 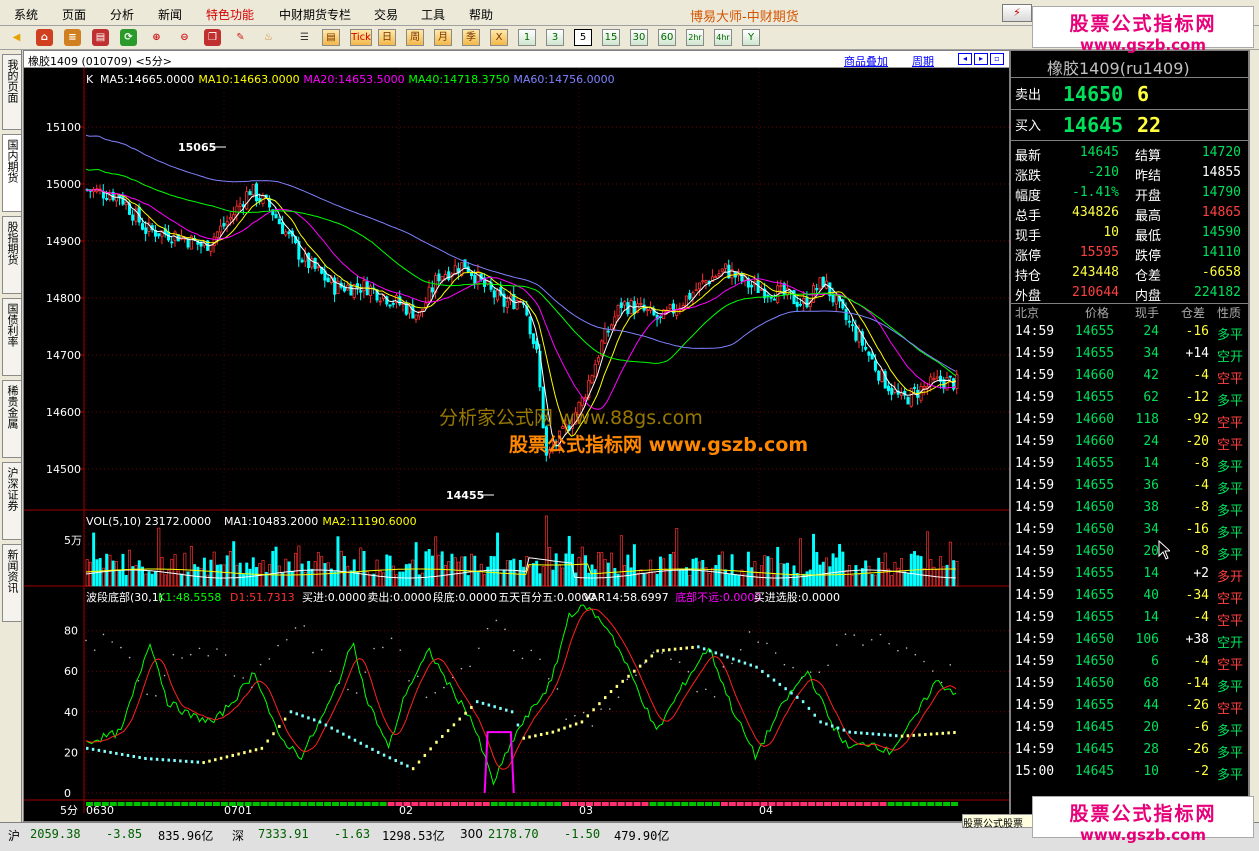 What do you see at coordinates (74, 14) in the screenshot?
I see `menu-page: 页面` at bounding box center [74, 14].